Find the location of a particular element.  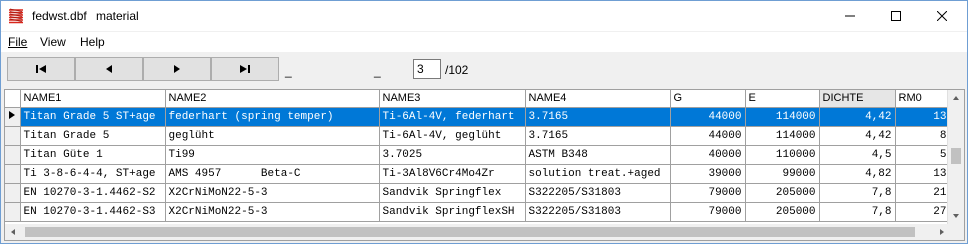

maximize-icon is located at coordinates (896, 16).